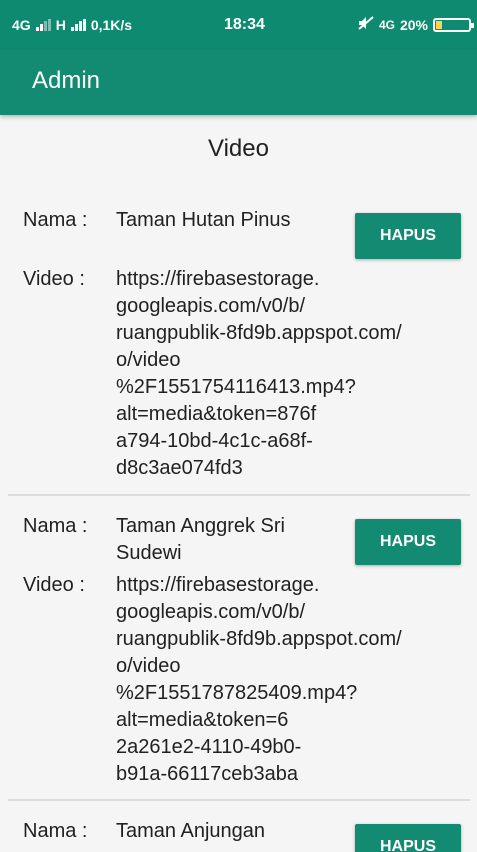 The width and height of the screenshot is (477, 852). Describe the element at coordinates (21, 25) in the screenshot. I see `network-type-left: 4G` at that location.